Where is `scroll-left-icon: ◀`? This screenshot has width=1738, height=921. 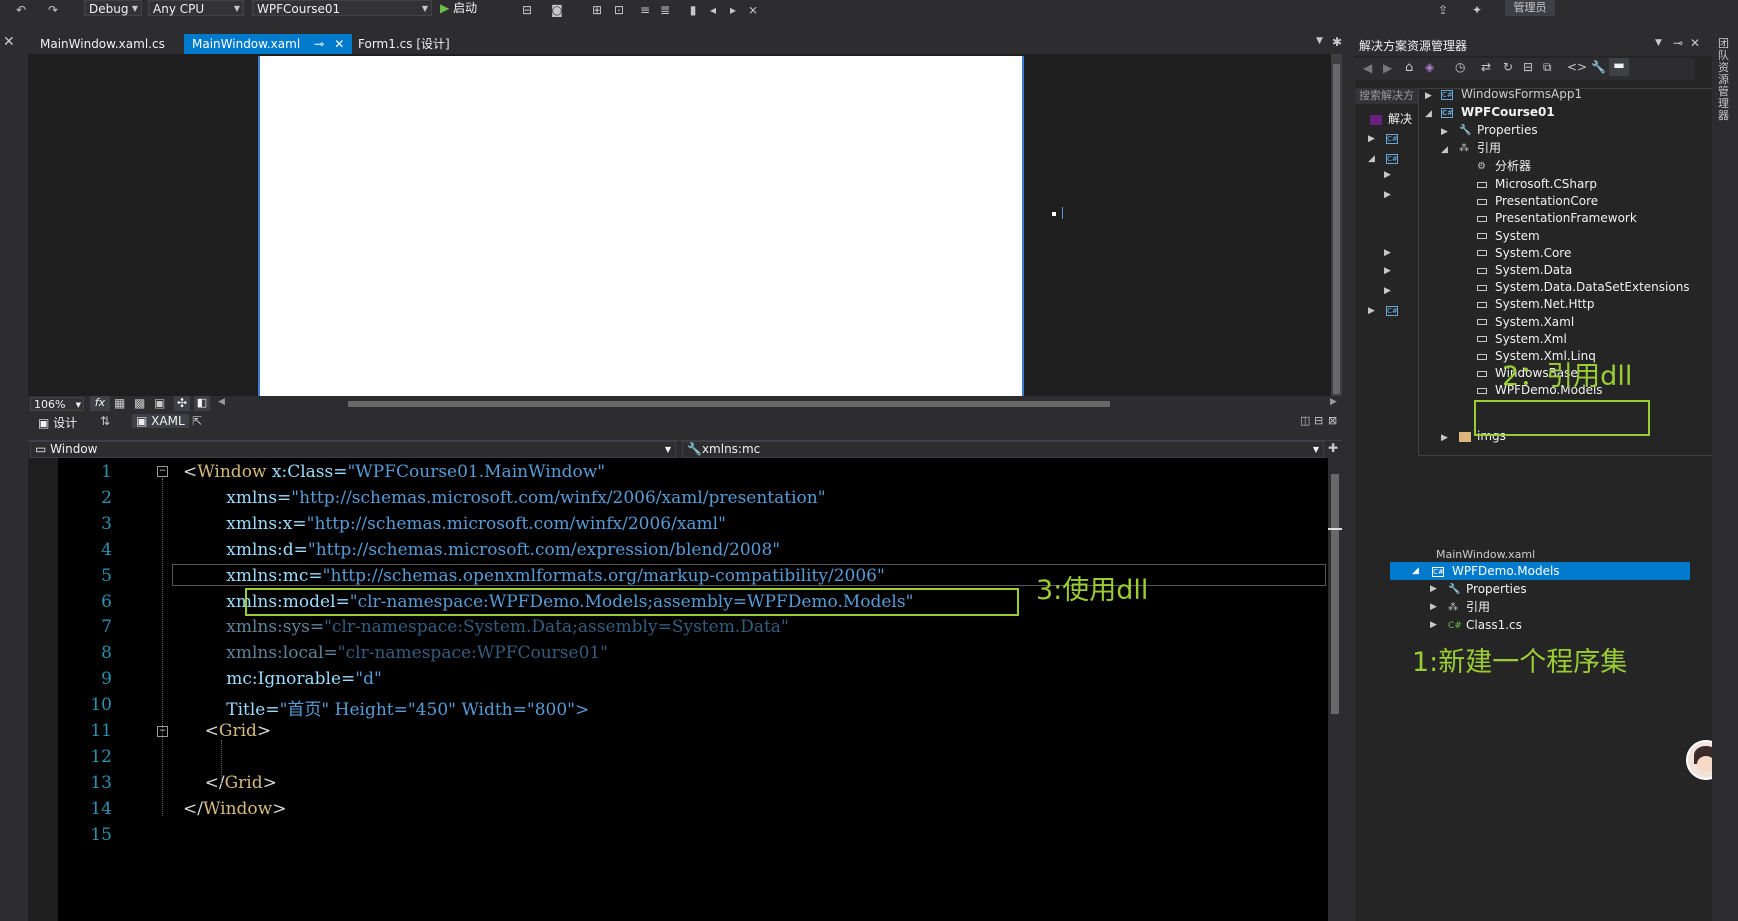 scroll-left-icon: ◀ is located at coordinates (221, 402).